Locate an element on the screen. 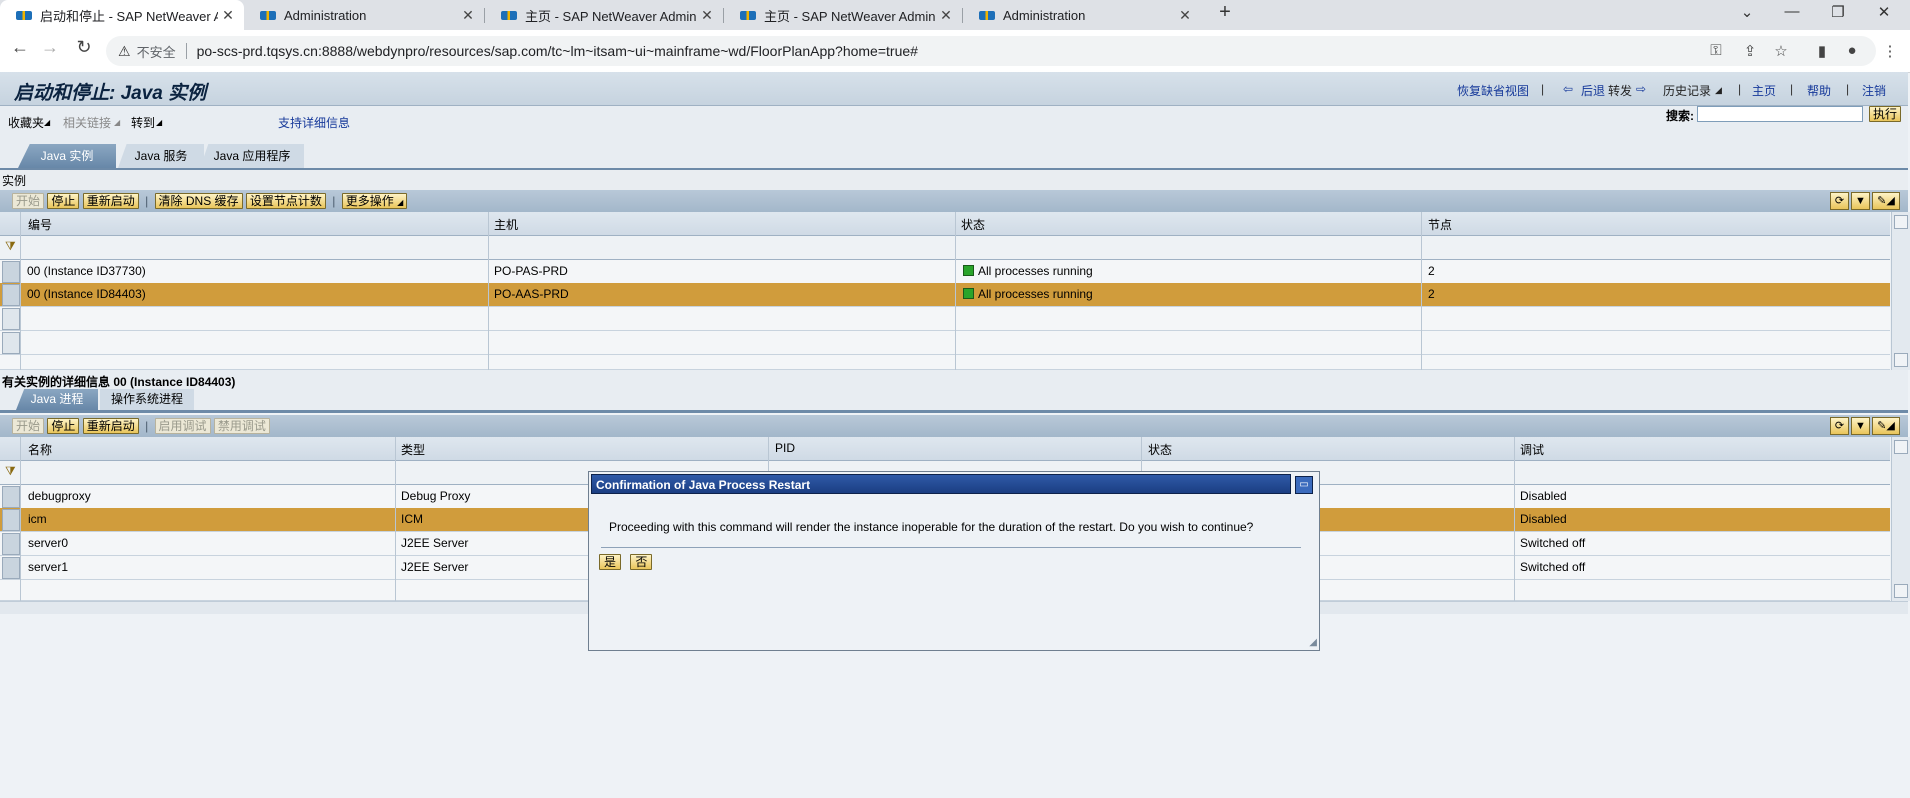 This screenshot has width=1910, height=798. tab-os-processes: 操作系统进程 is located at coordinates (147, 399).